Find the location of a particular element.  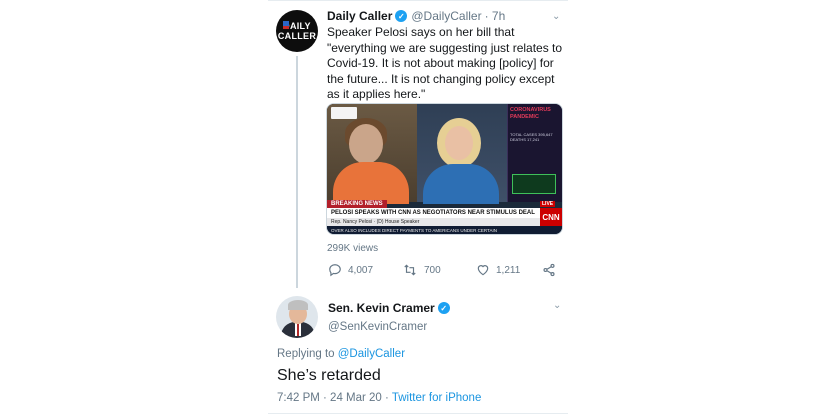

tweet1-author-name: Daily Caller is located at coordinates (359, 16).